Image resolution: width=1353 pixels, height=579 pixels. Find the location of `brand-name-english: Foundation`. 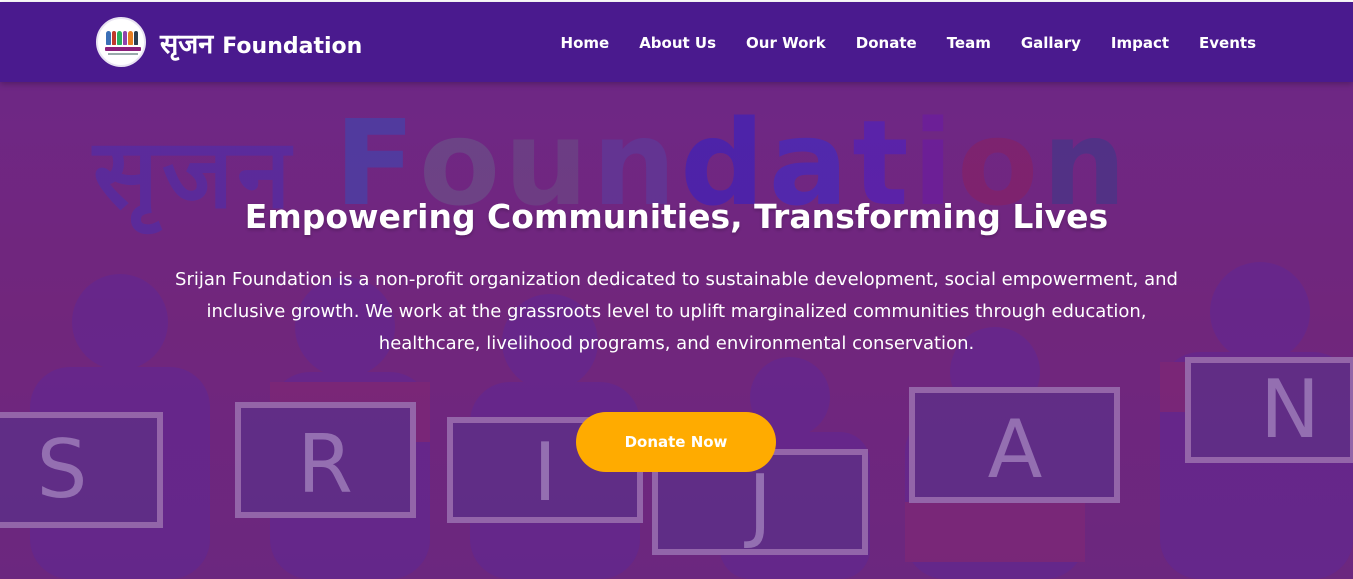

brand-name-english: Foundation is located at coordinates (292, 46).